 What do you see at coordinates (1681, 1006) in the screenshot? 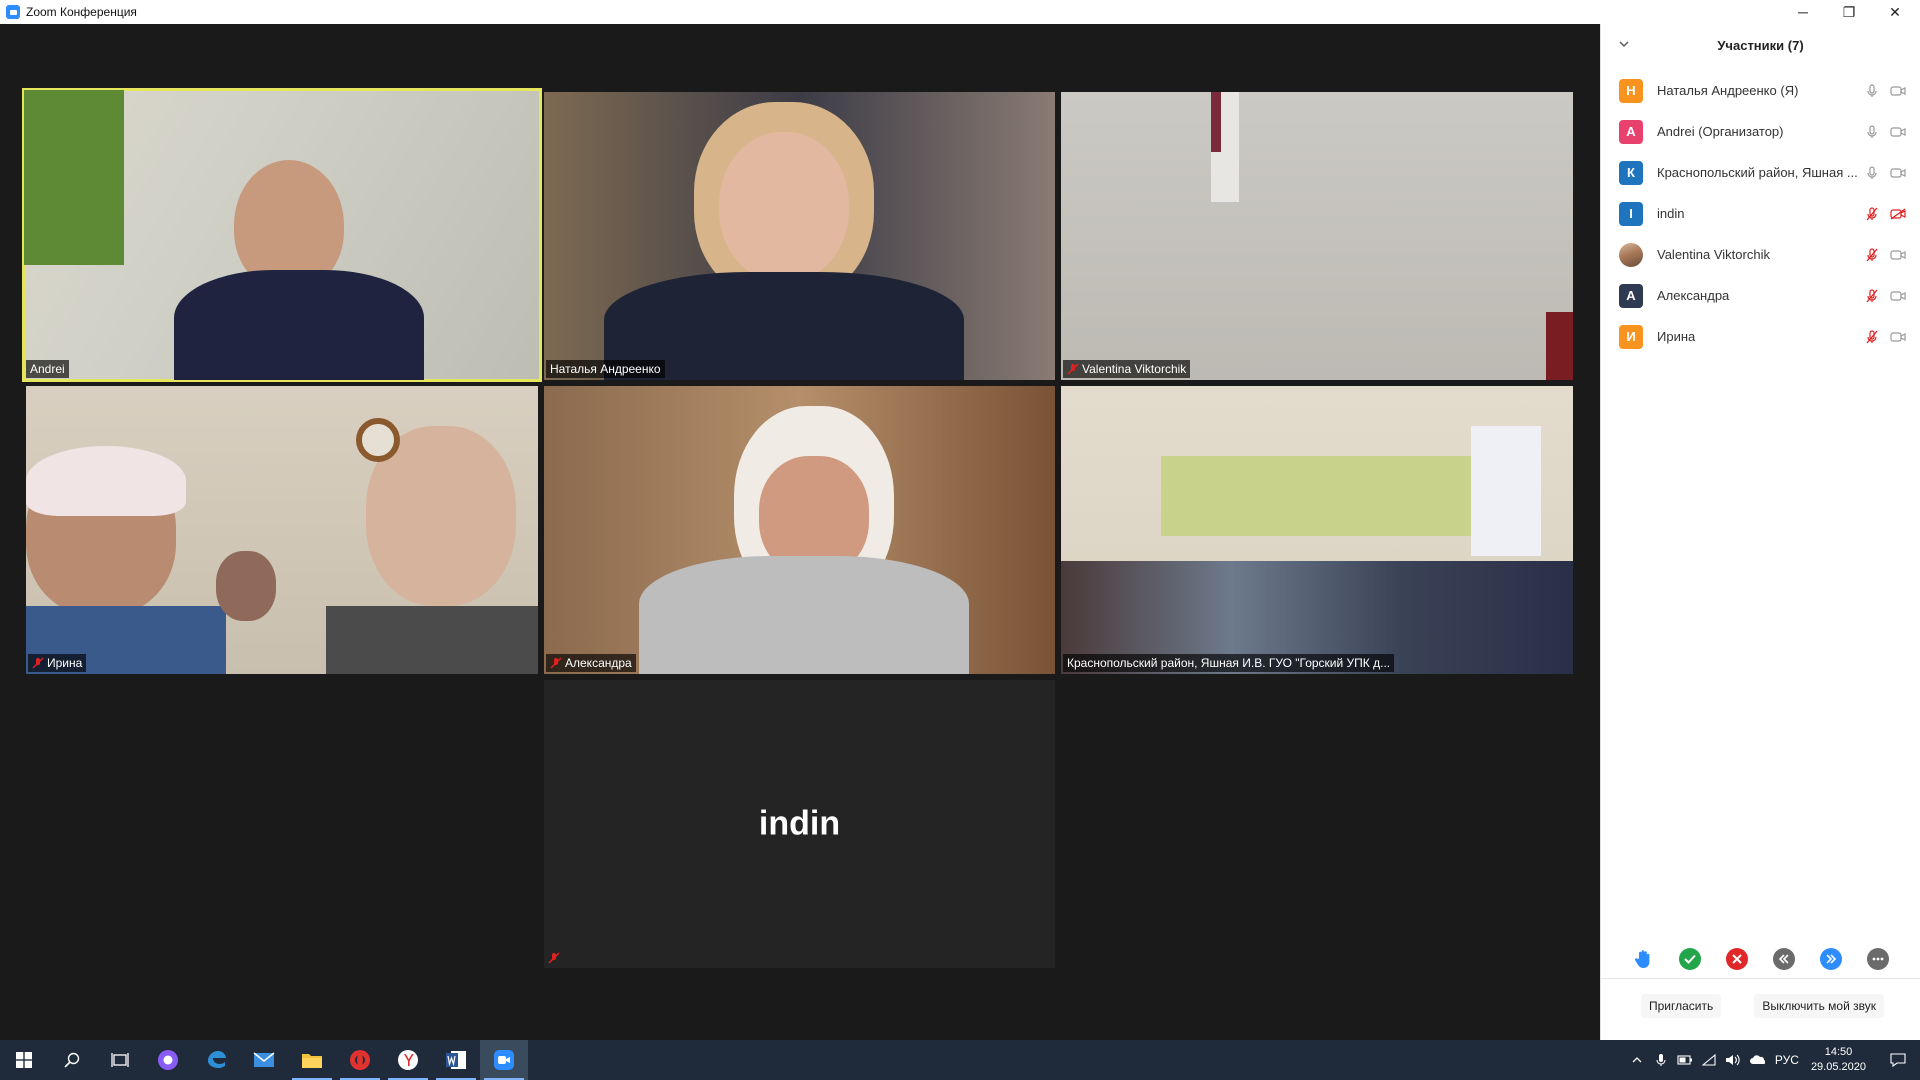
I see `invite-button: Пригласить` at bounding box center [1681, 1006].